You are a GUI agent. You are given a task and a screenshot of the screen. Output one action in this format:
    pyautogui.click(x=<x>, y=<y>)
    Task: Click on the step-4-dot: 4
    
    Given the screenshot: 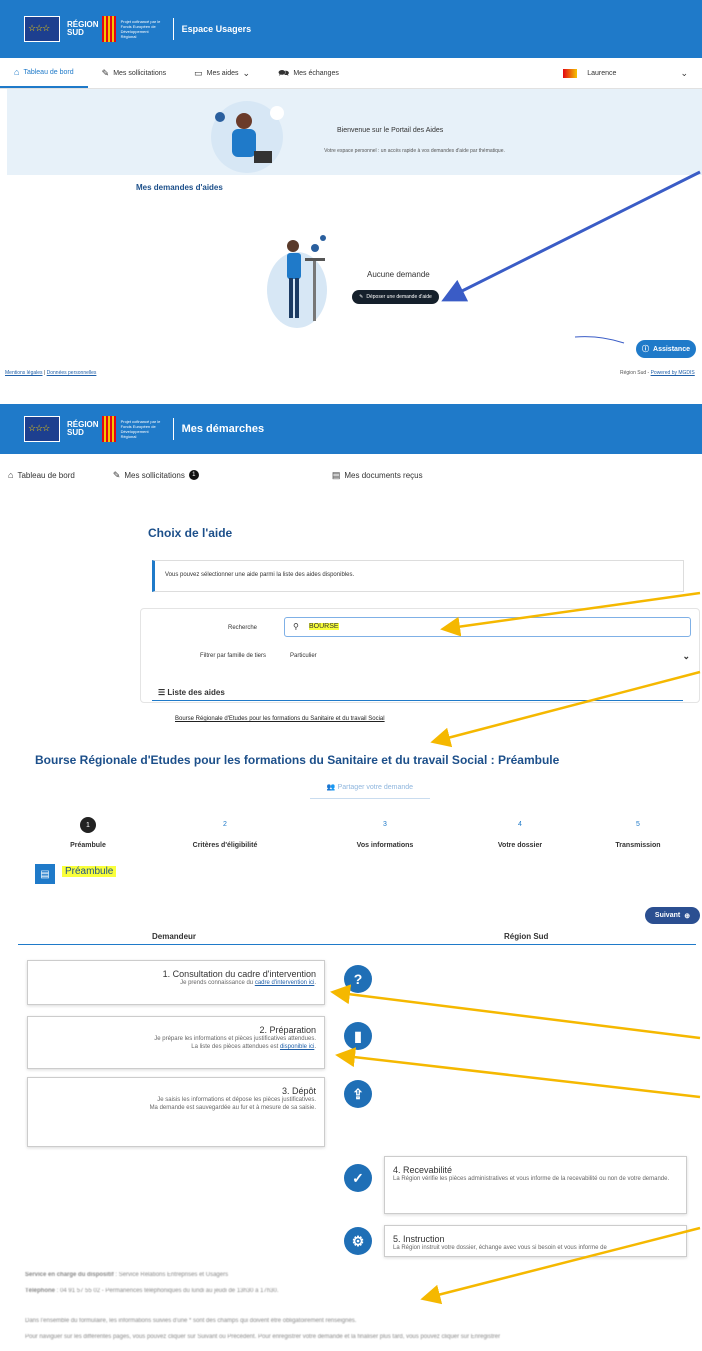 What is the action you would take?
    pyautogui.click(x=520, y=824)
    